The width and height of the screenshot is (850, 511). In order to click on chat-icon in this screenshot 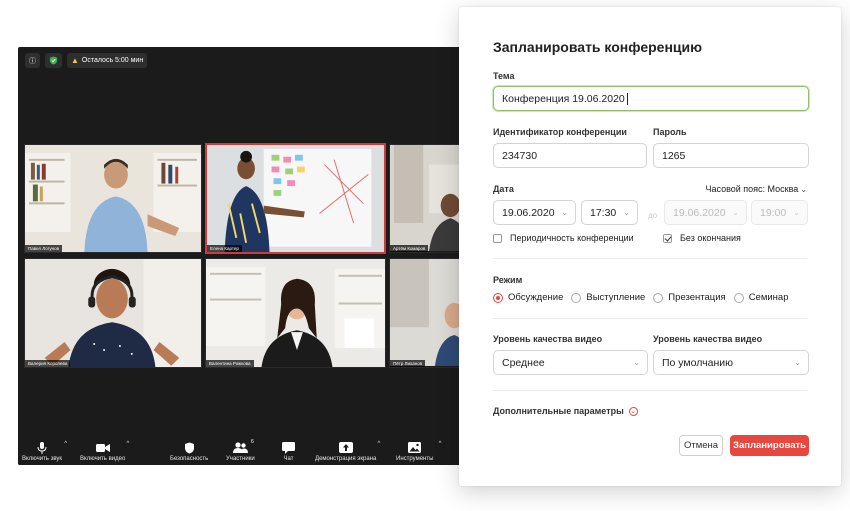, I will do `click(288, 447)`.